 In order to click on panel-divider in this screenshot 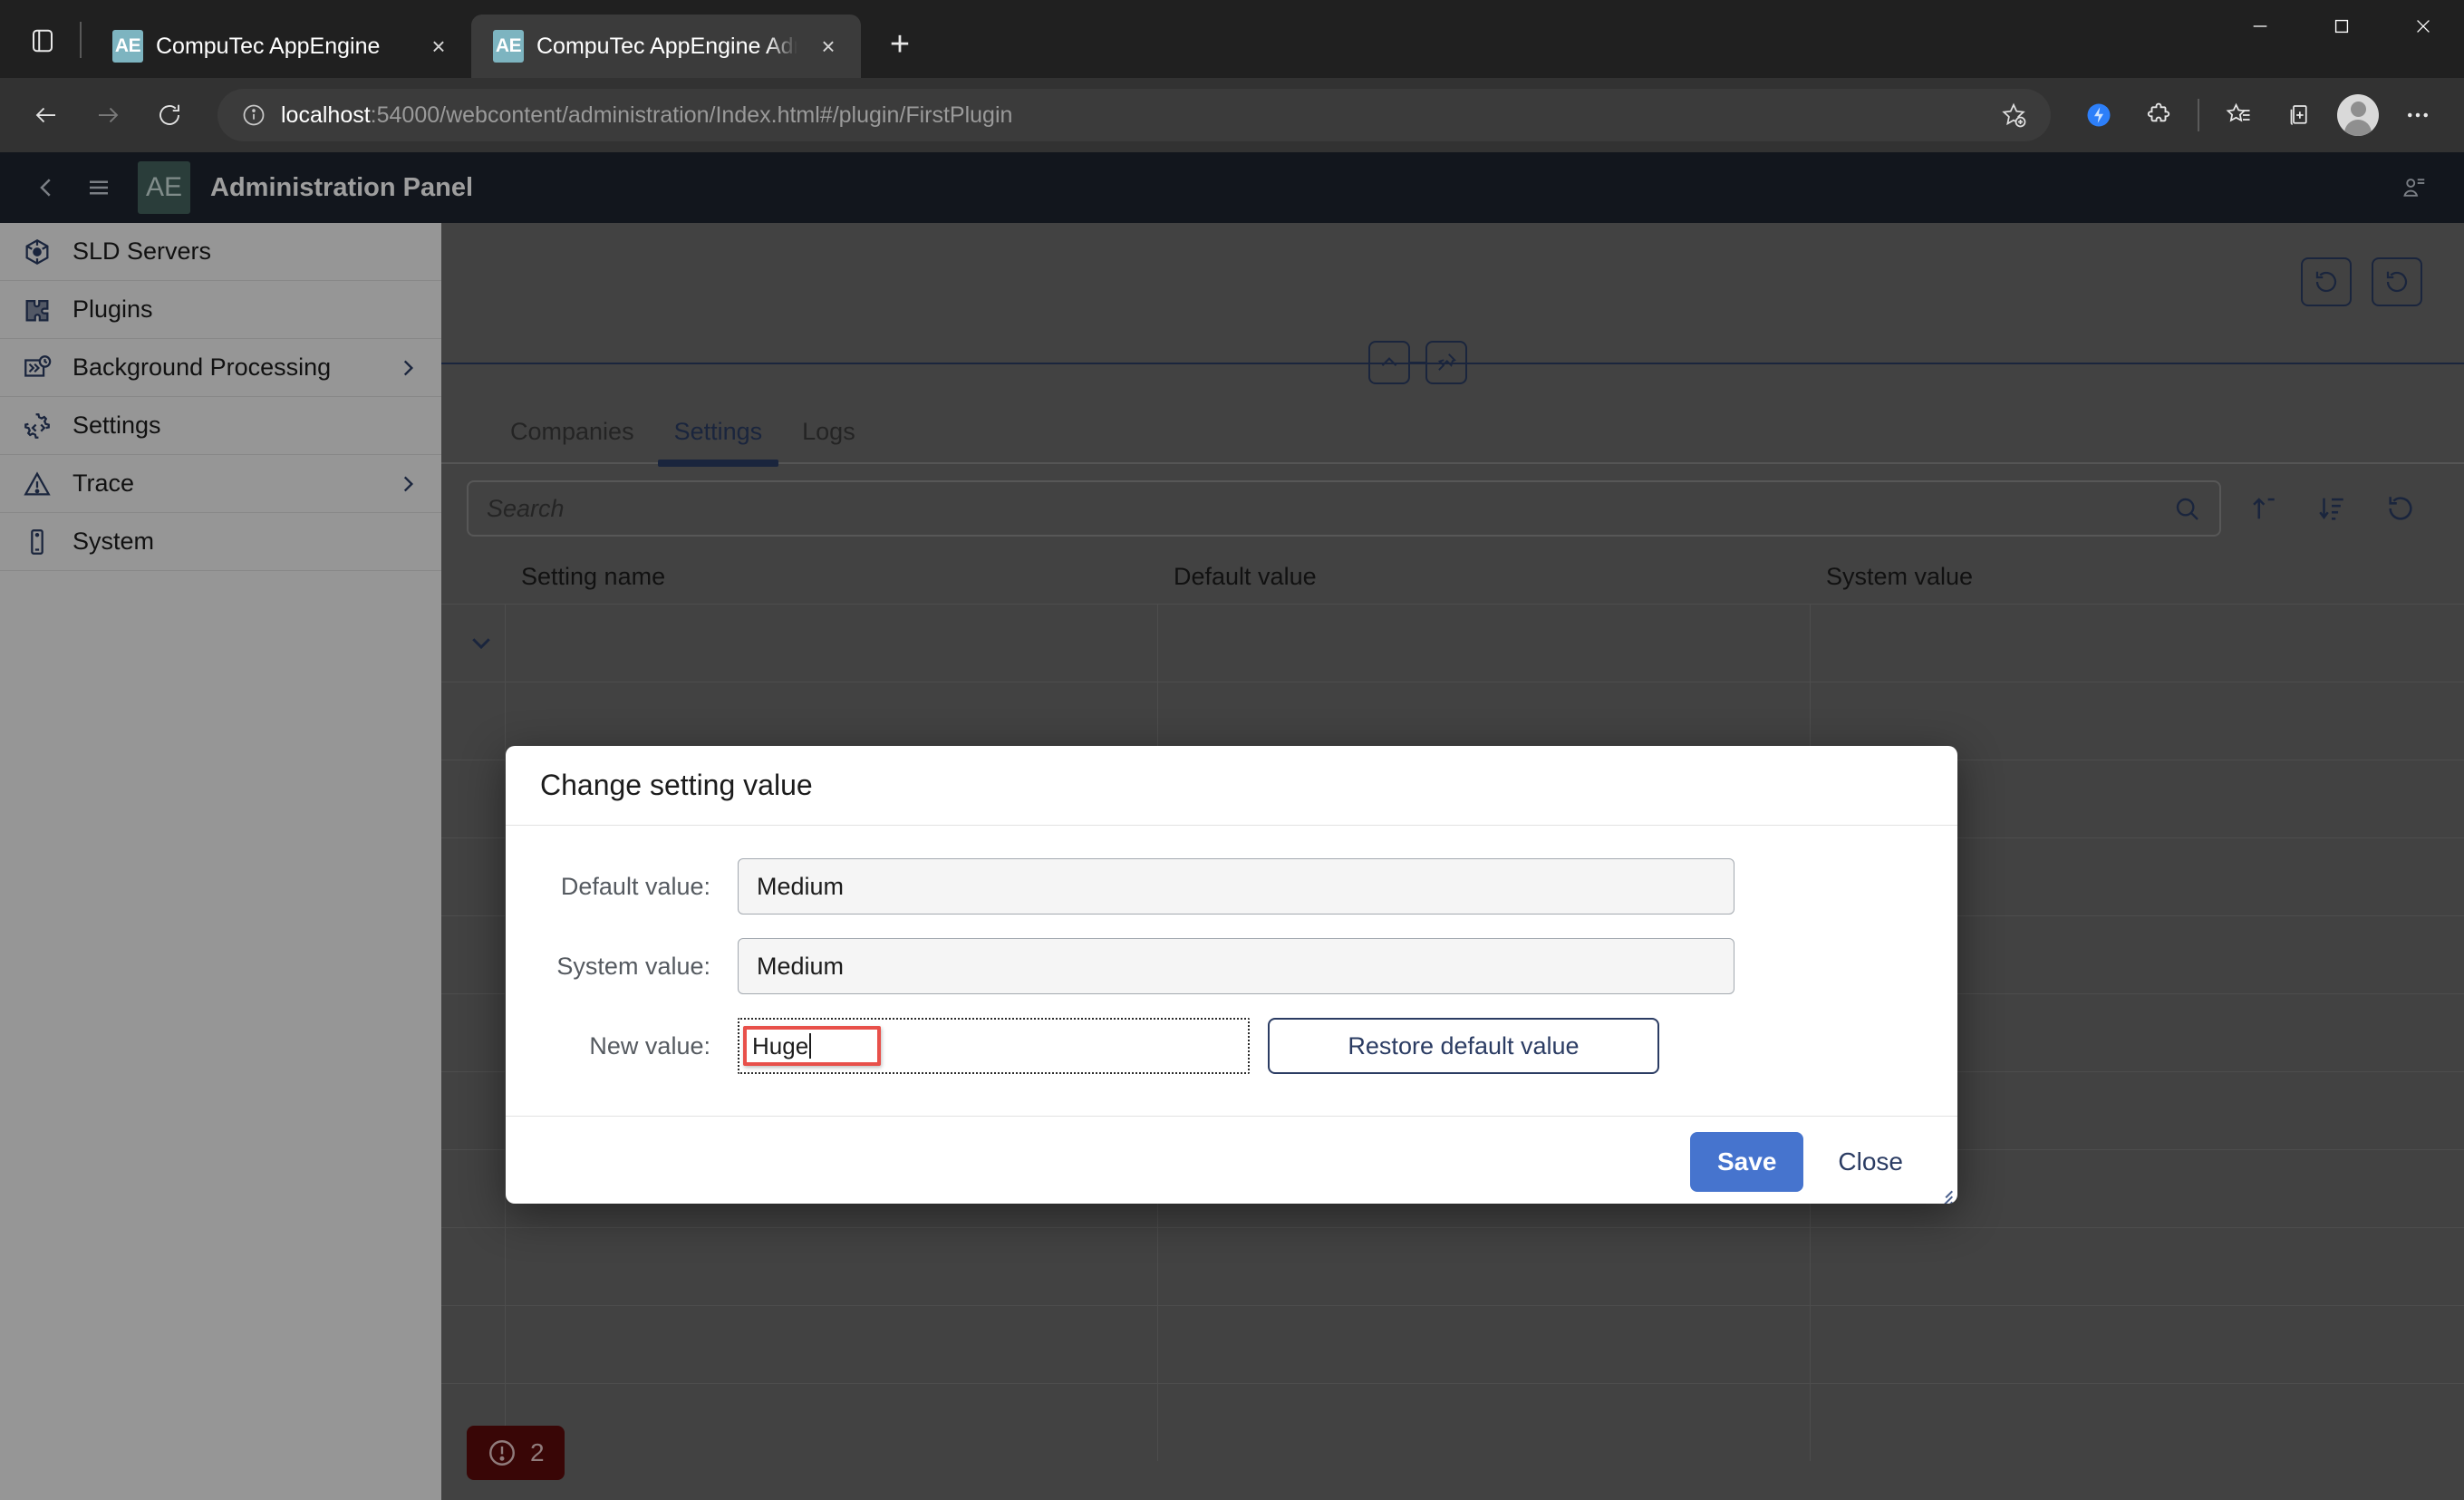, I will do `click(1453, 367)`.